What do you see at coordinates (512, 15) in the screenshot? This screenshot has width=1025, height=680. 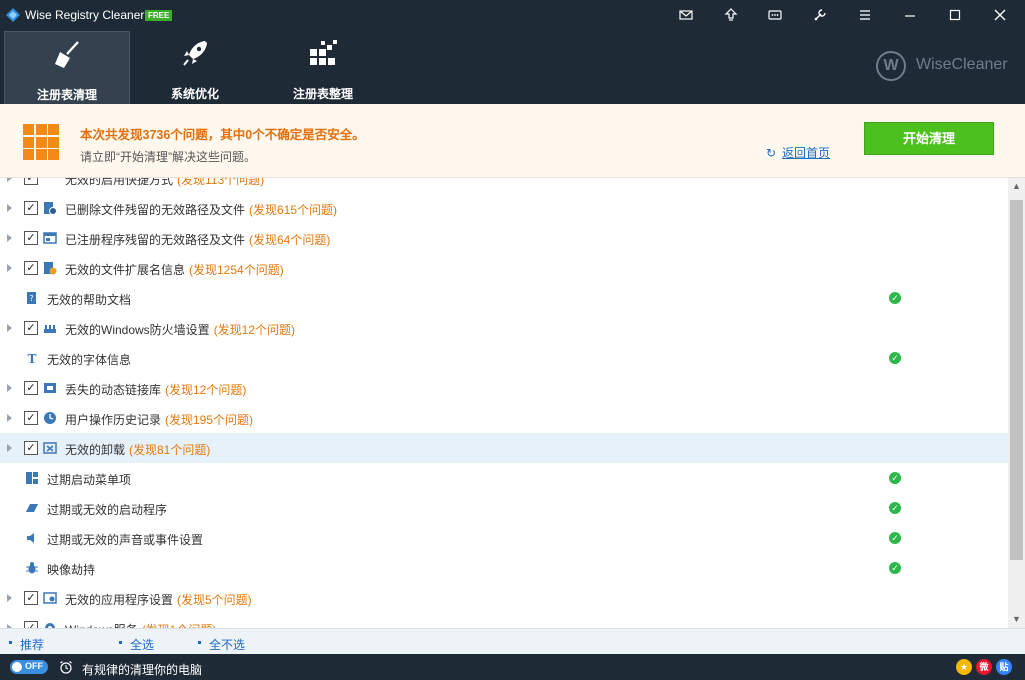 I see `title-bar: Wise Registry Cleaner X FREE` at bounding box center [512, 15].